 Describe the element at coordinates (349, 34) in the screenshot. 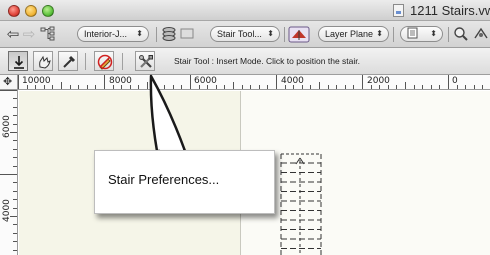

I see `layer-plane-value: Layer Plane` at that location.